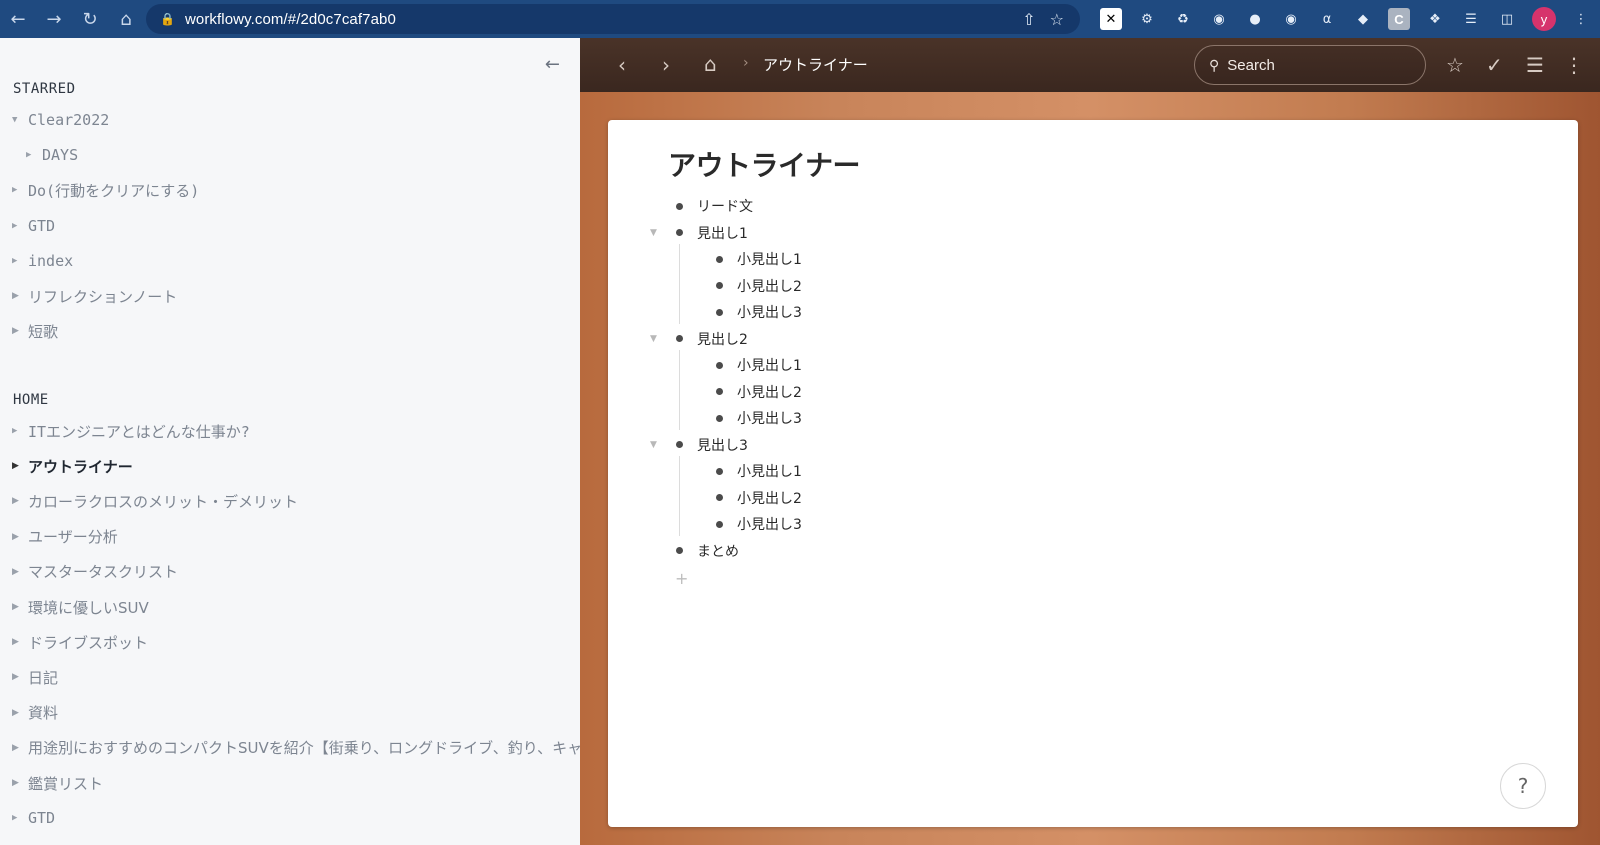 This screenshot has width=1600, height=845. What do you see at coordinates (722, 445) in the screenshot?
I see `outline-item-label: 見出し3` at bounding box center [722, 445].